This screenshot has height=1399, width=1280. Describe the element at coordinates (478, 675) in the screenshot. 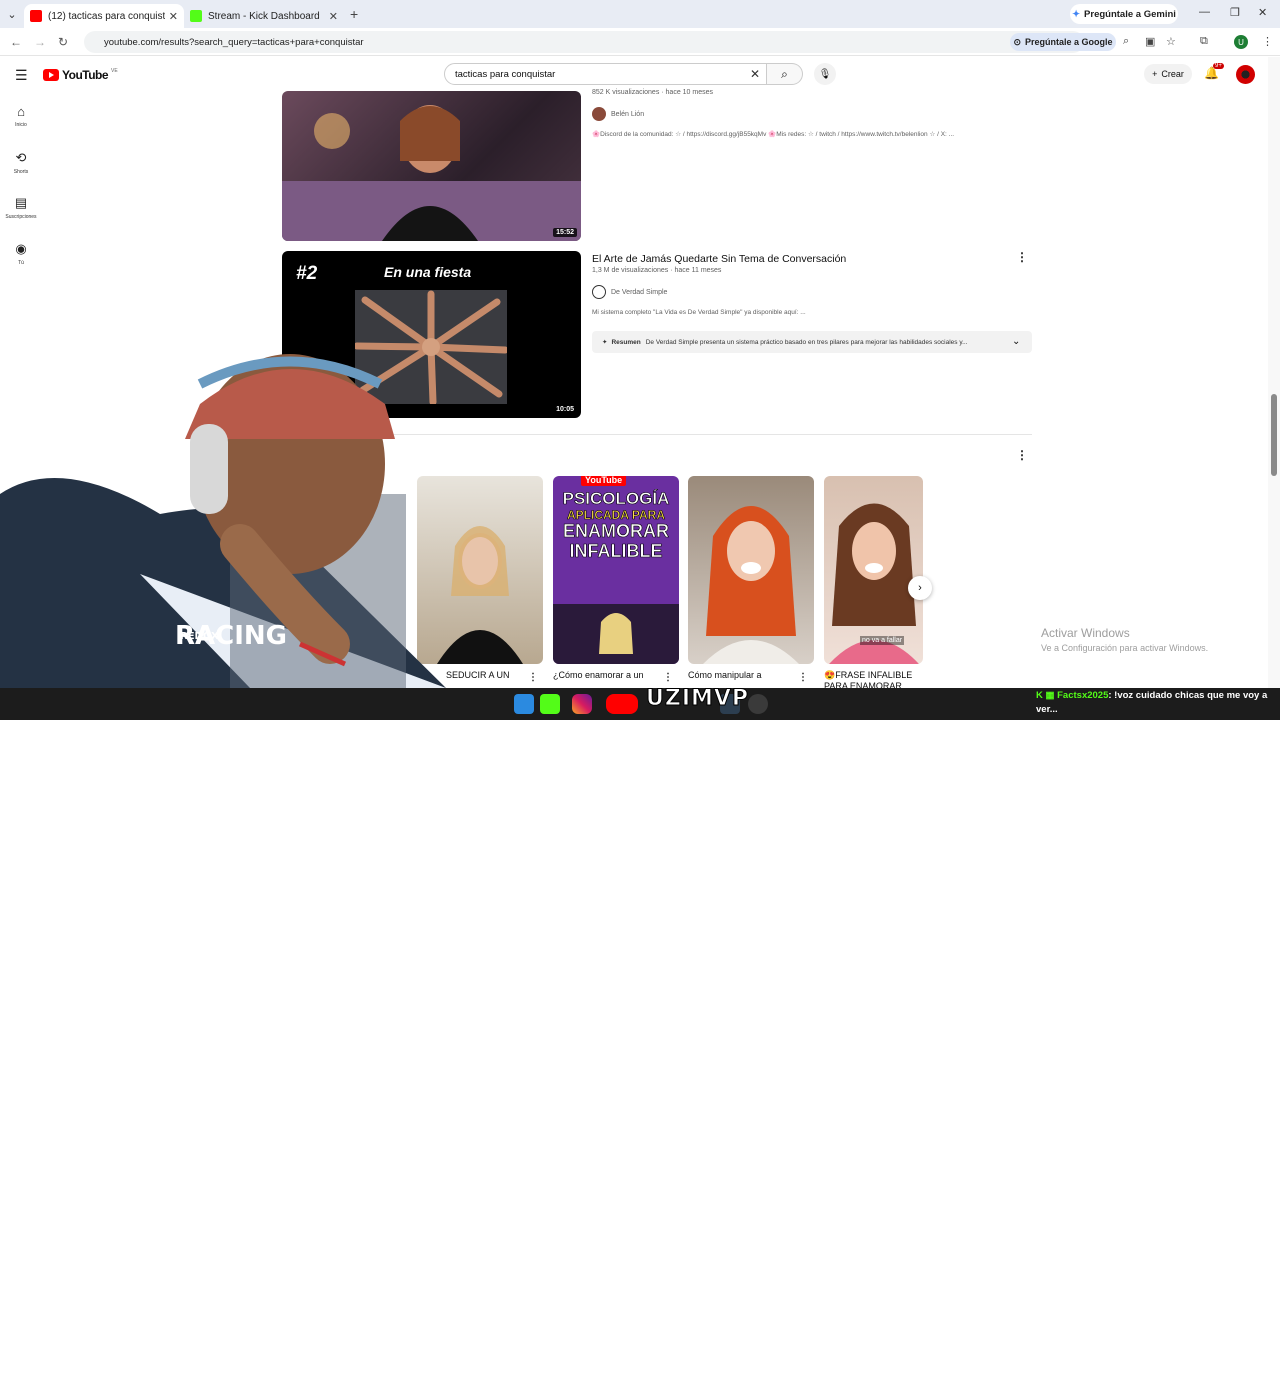

I see `short-title: SEDUCIR A UN` at that location.